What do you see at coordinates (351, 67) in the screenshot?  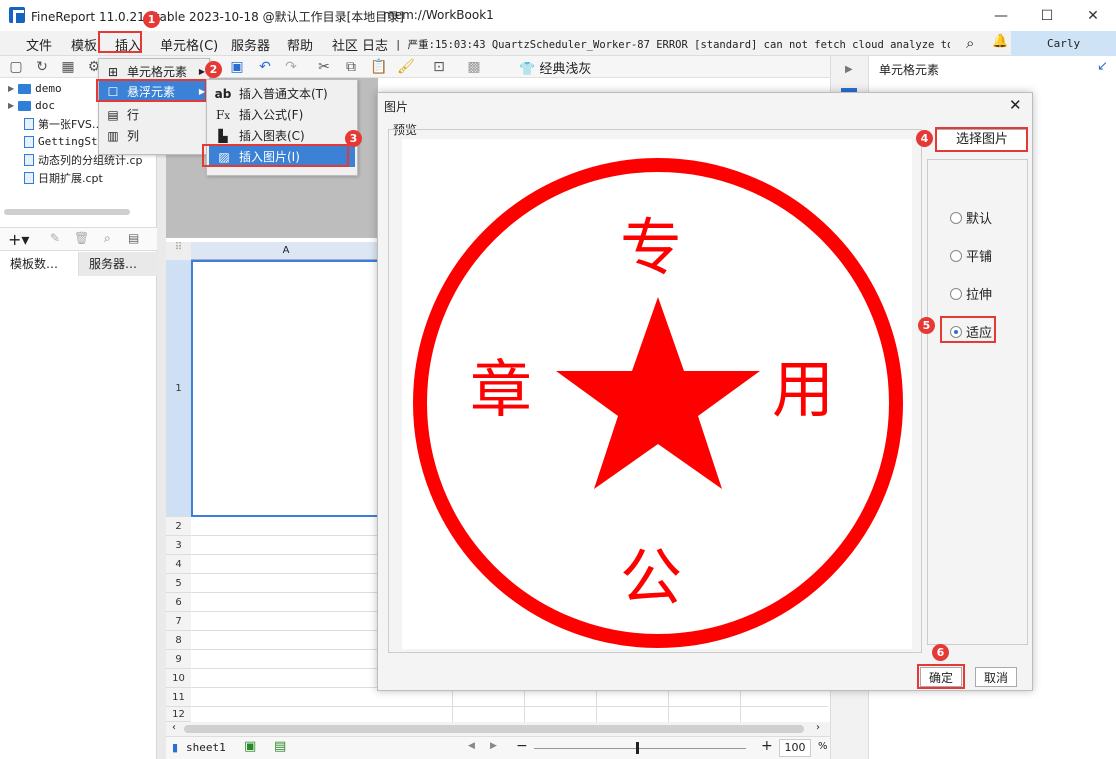 I see `copy-icon: ⧉` at bounding box center [351, 67].